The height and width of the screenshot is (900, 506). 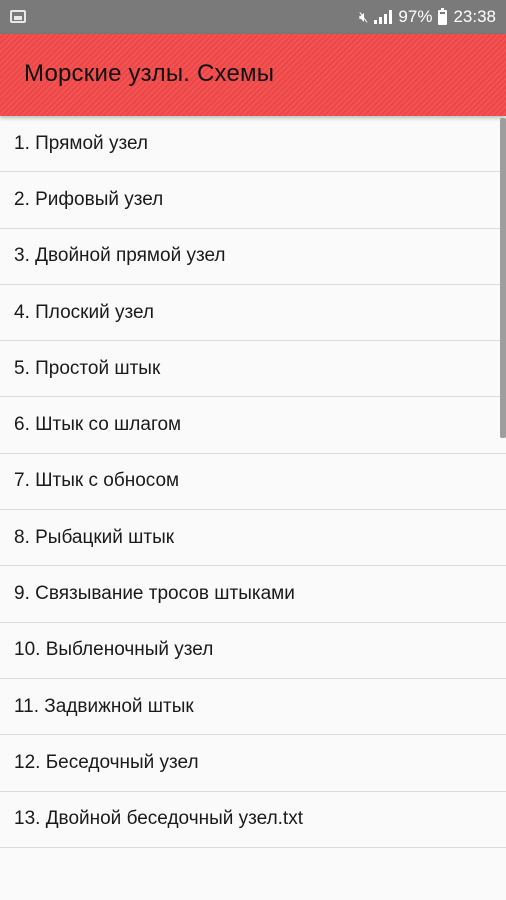 I want to click on list-item: 13. Двойной беседочный узел.txt, so click(x=253, y=819).